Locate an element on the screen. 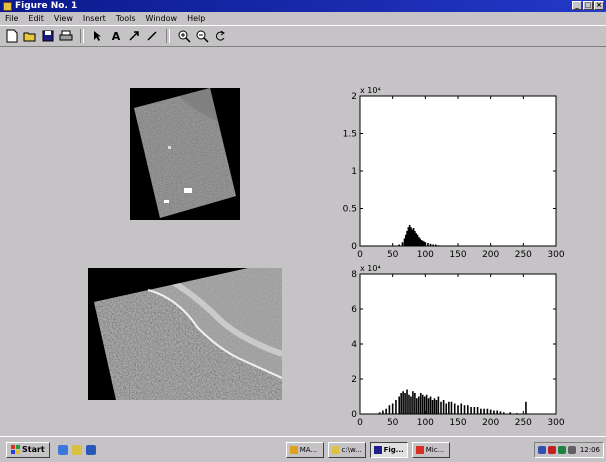  save-icon is located at coordinates (48, 36).